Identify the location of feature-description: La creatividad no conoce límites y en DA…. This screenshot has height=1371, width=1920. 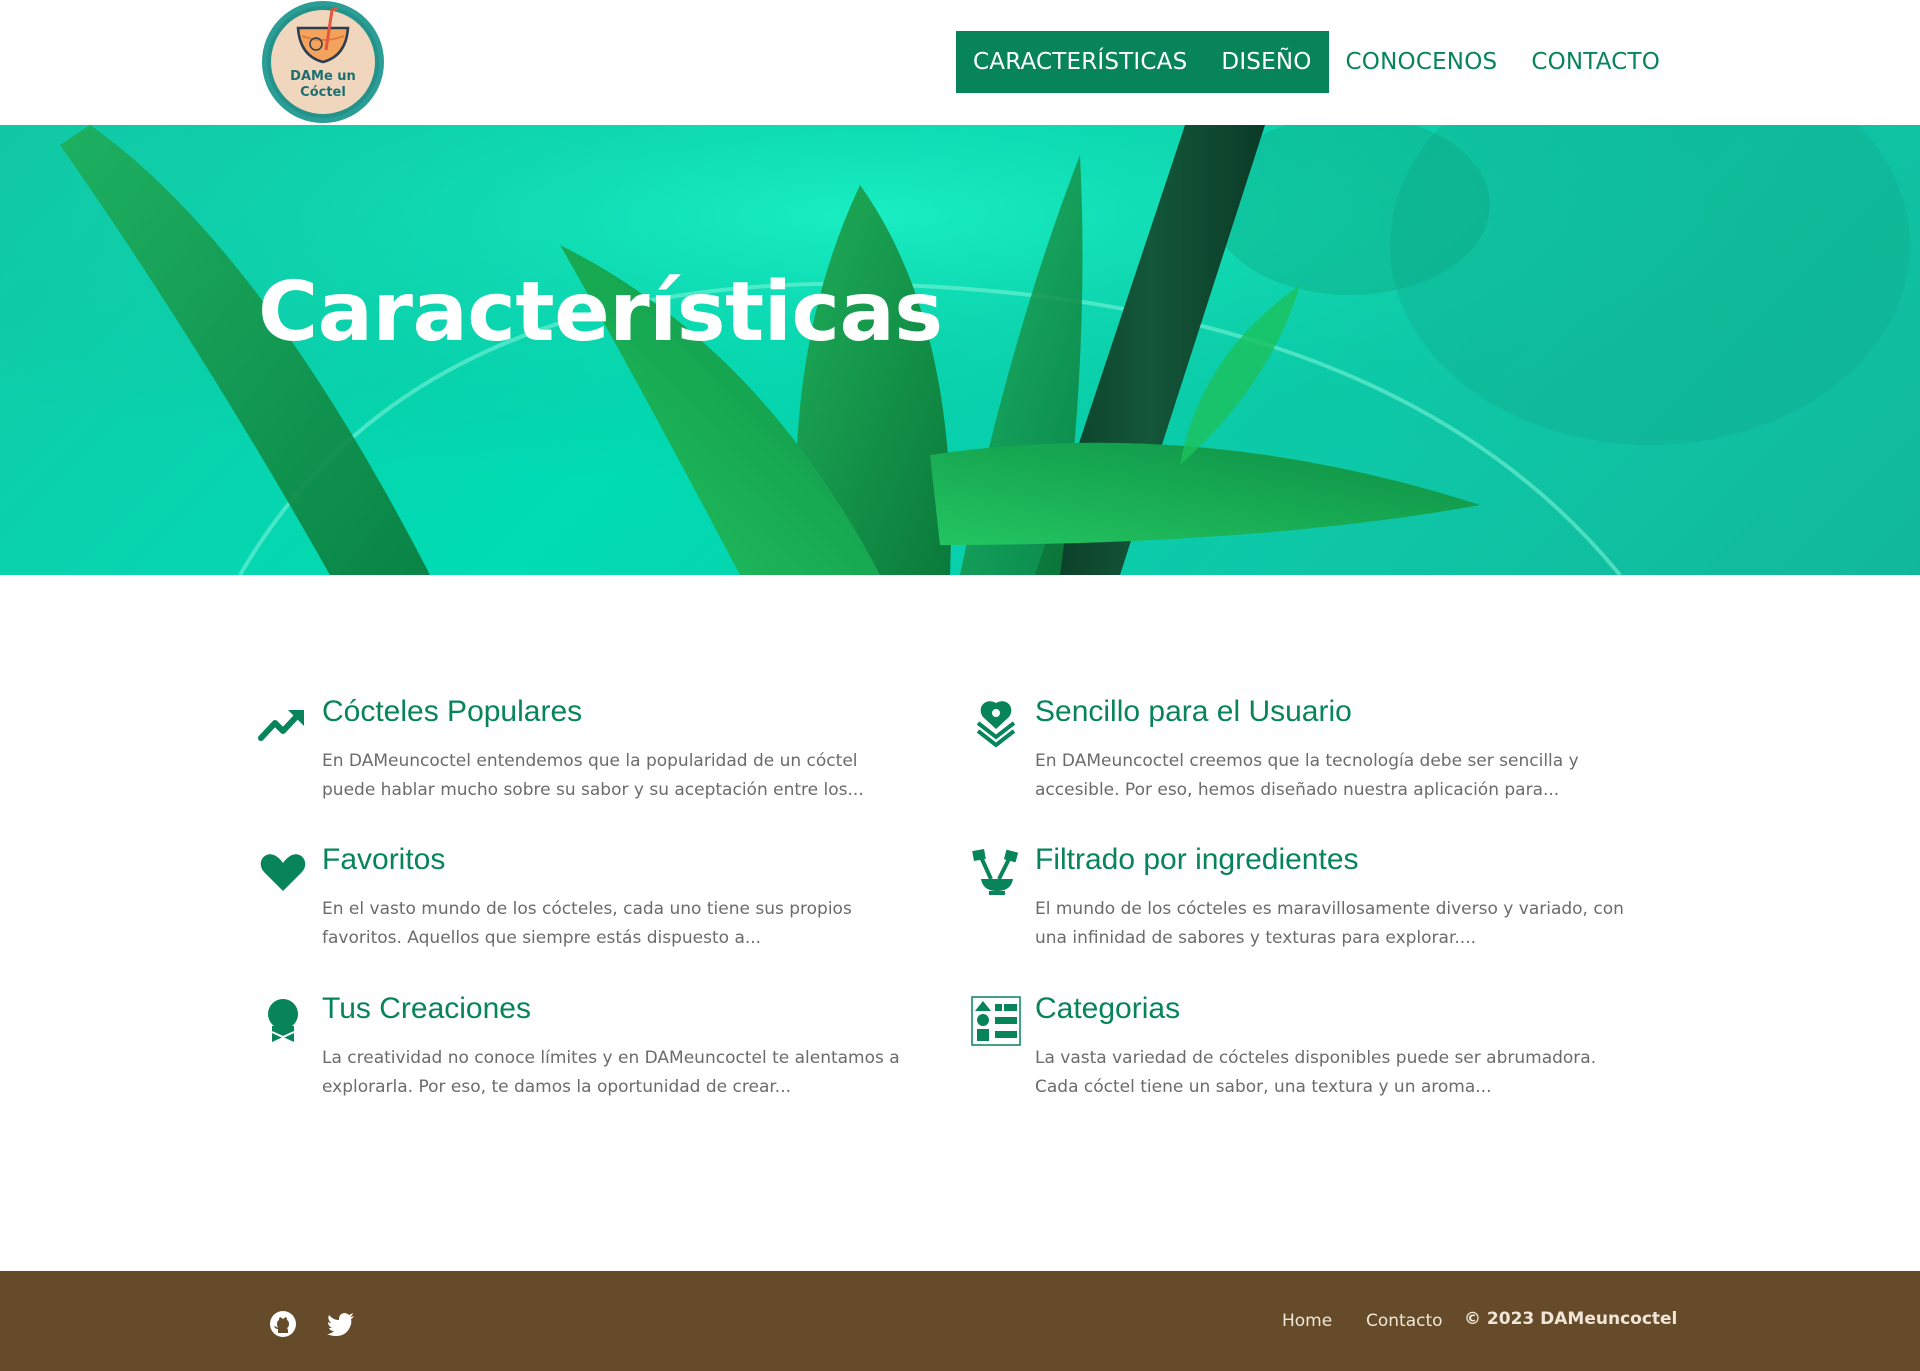
(611, 1072).